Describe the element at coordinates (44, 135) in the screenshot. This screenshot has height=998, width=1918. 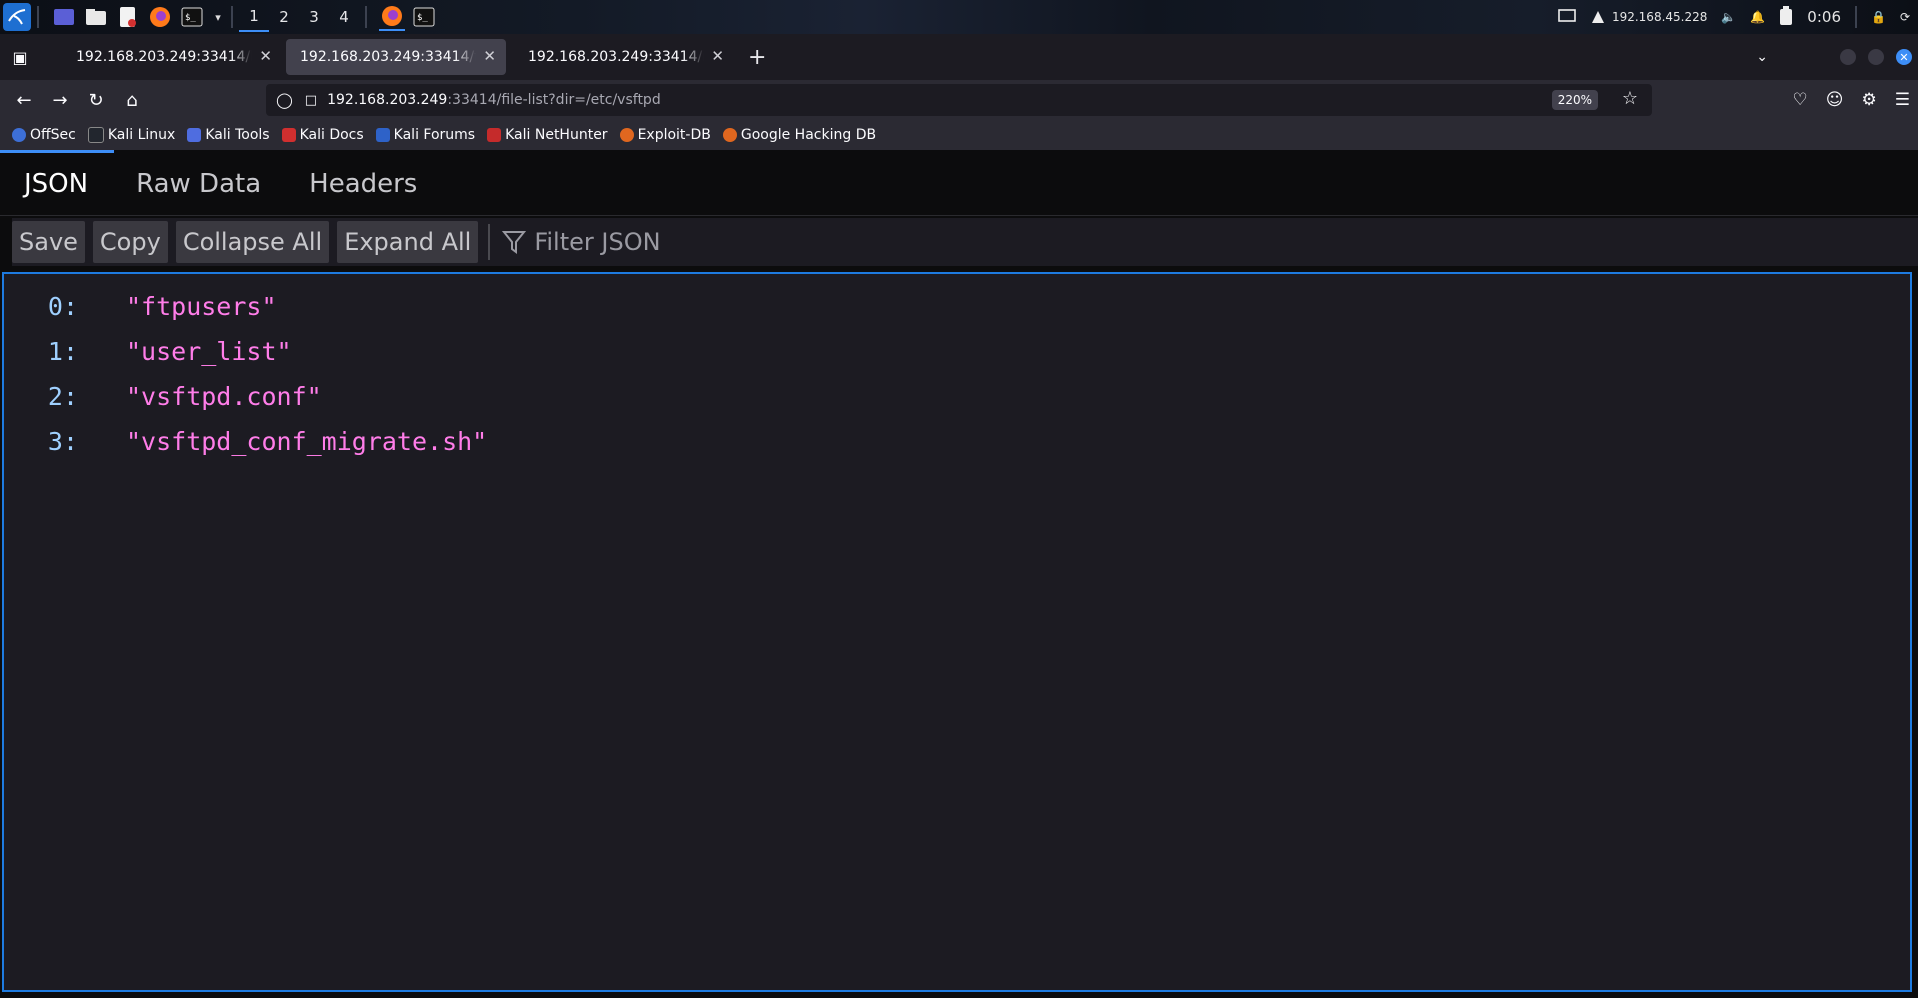
I see `bookmark-offsec: OffSec` at that location.